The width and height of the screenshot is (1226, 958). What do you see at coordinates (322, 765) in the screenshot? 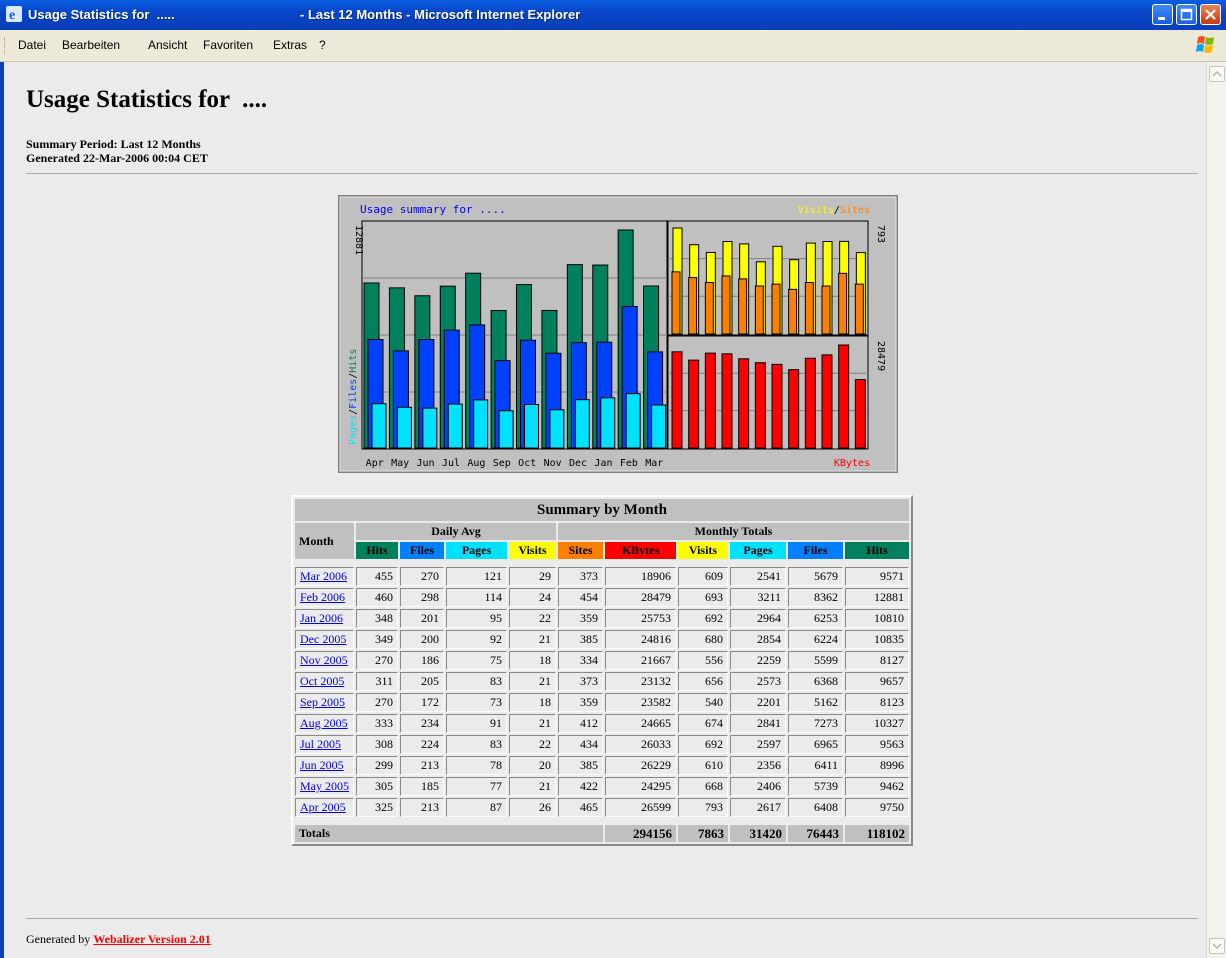
I see `month-link: Jun 2005` at bounding box center [322, 765].